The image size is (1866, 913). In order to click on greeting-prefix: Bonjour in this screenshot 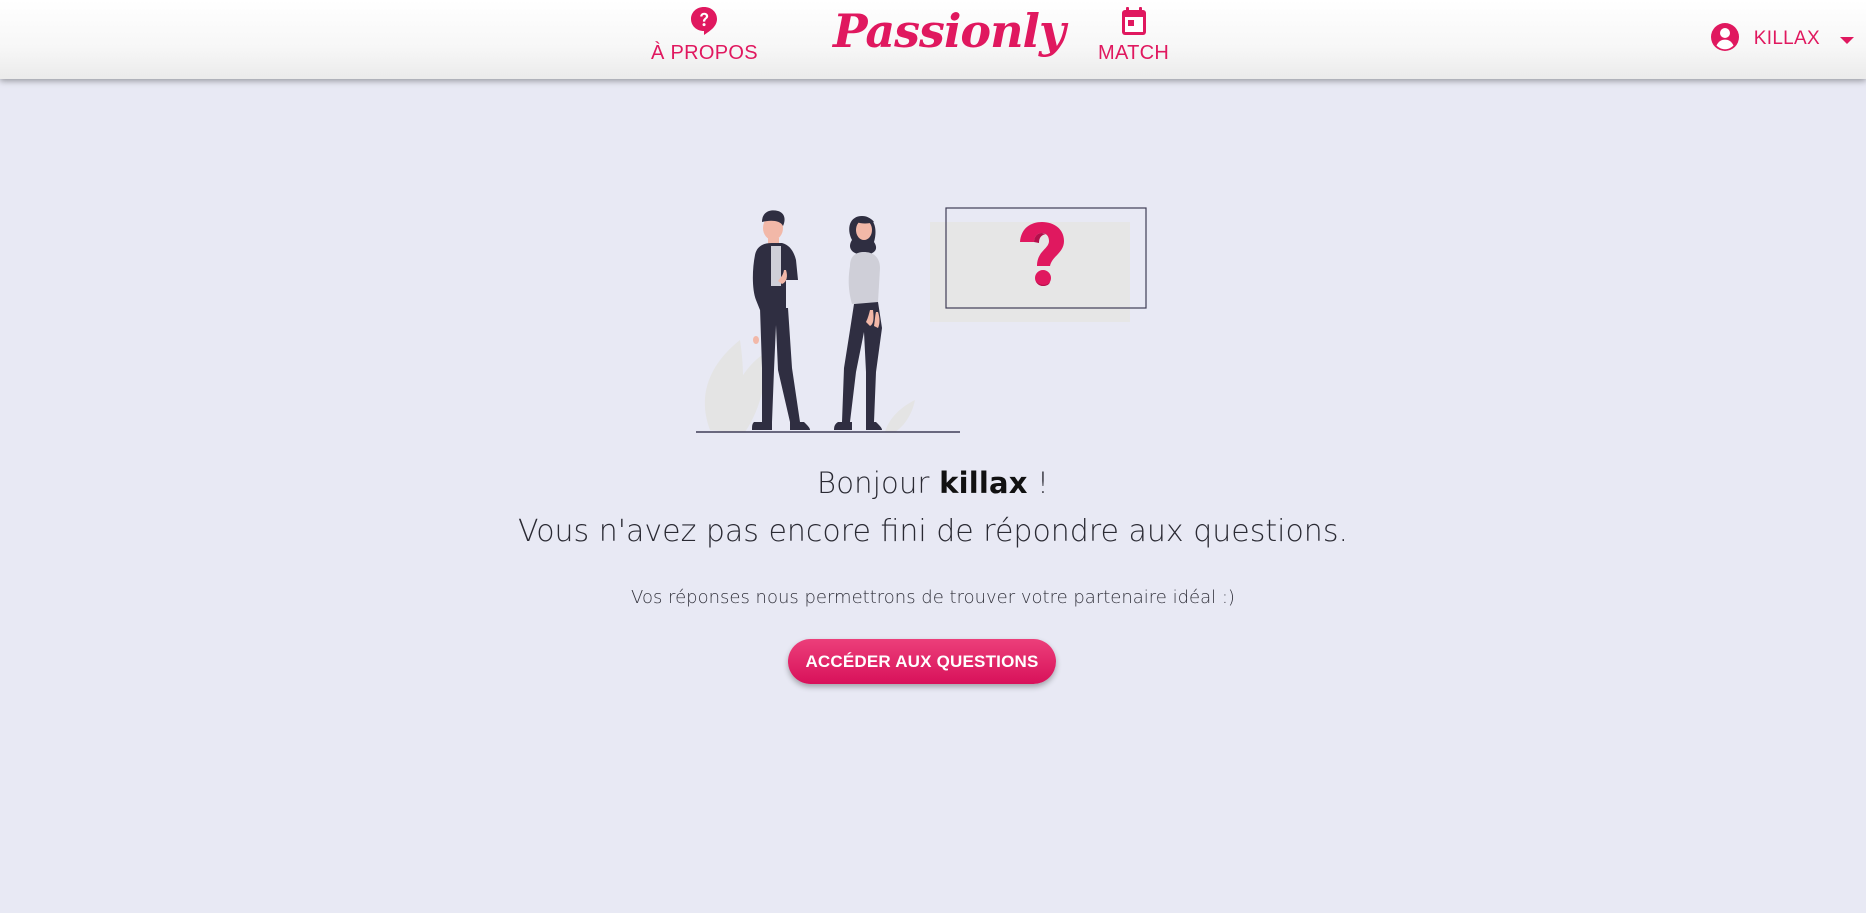, I will do `click(878, 483)`.